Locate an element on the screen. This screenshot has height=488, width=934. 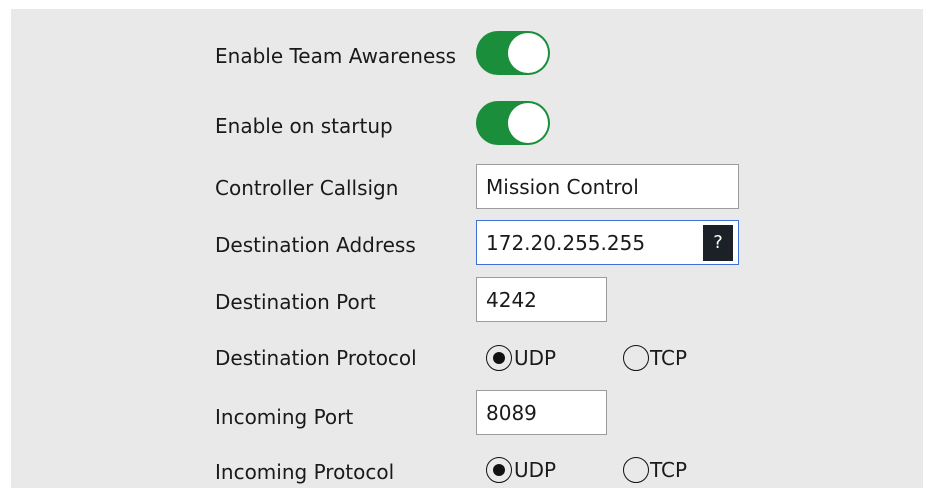
destination-address-input is located at coordinates (607, 242).